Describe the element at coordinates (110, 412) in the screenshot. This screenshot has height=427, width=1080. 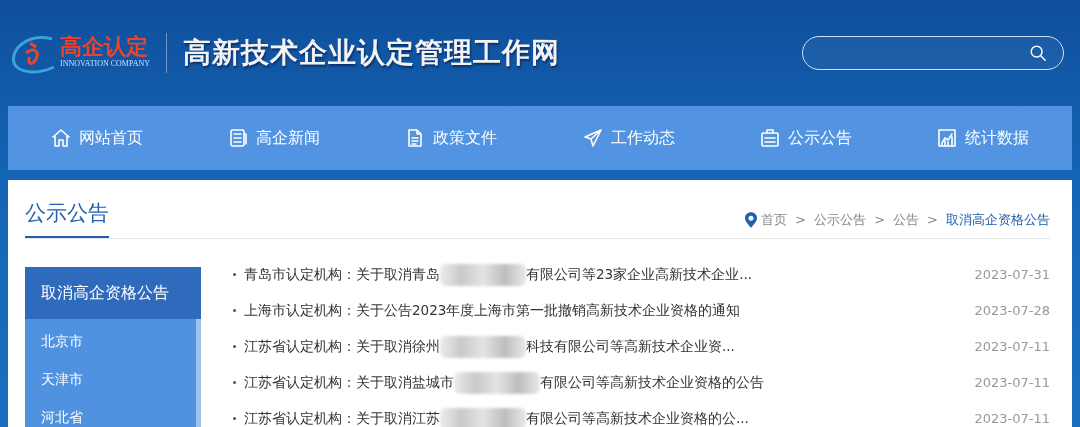
I see `sidebar-item: 河北省` at that location.